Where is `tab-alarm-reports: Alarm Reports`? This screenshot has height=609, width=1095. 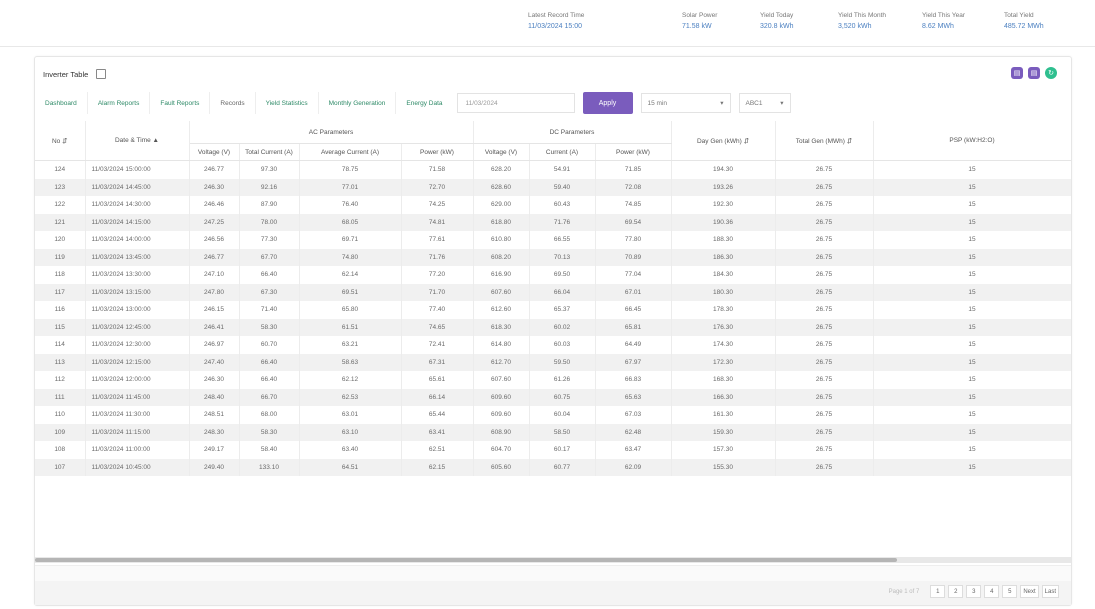
tab-alarm-reports: Alarm Reports is located at coordinates (118, 103).